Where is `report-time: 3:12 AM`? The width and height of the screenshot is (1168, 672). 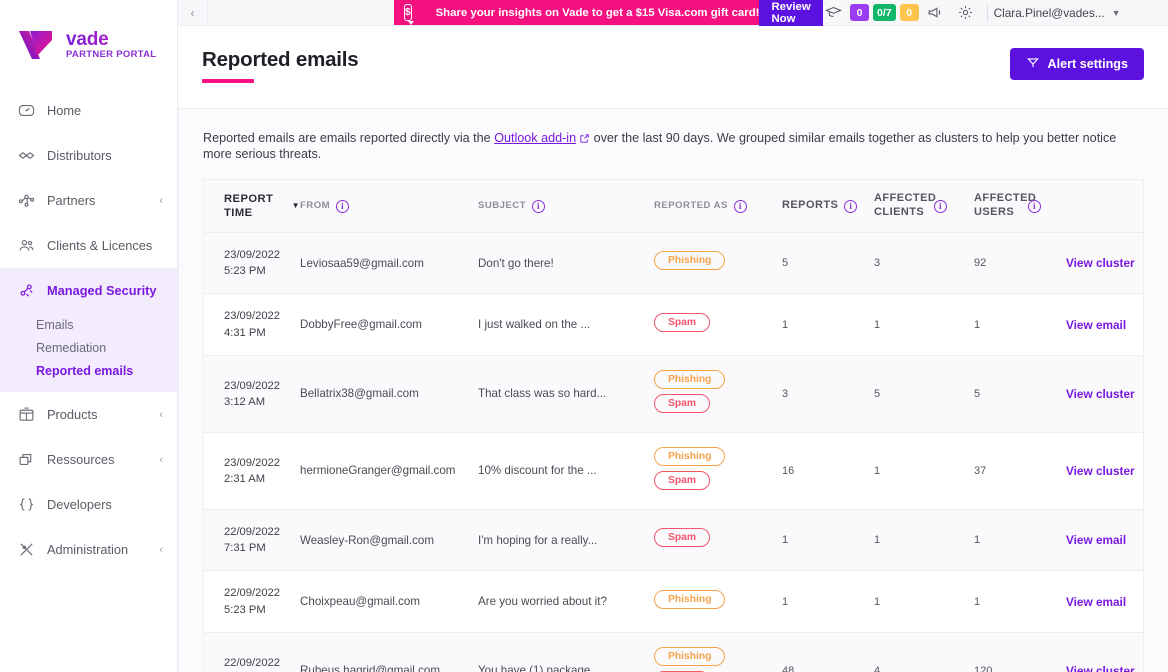 report-time: 3:12 AM is located at coordinates (245, 401).